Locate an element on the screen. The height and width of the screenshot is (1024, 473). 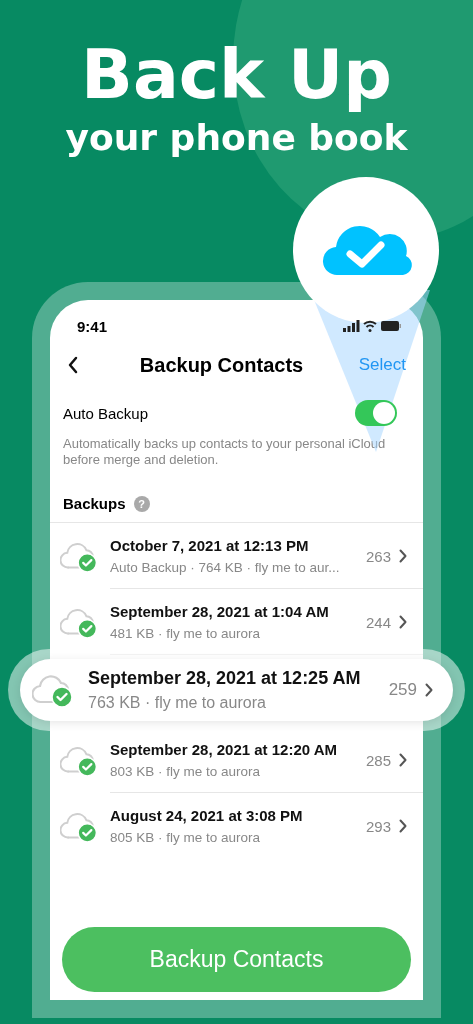
back-icon is located at coordinates (73, 365).